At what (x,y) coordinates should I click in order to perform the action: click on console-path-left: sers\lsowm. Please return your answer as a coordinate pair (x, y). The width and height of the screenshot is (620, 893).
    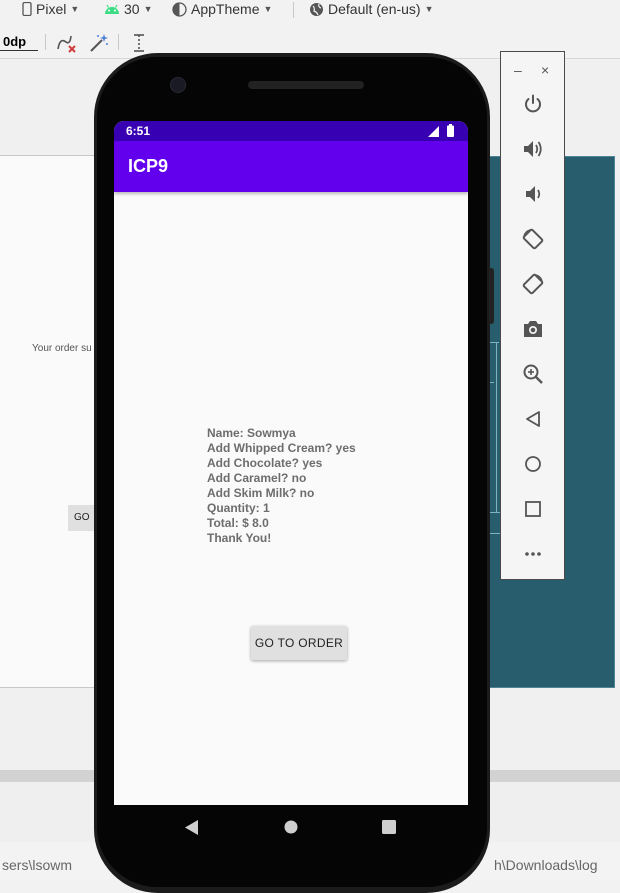
    Looking at the image, I should click on (37, 865).